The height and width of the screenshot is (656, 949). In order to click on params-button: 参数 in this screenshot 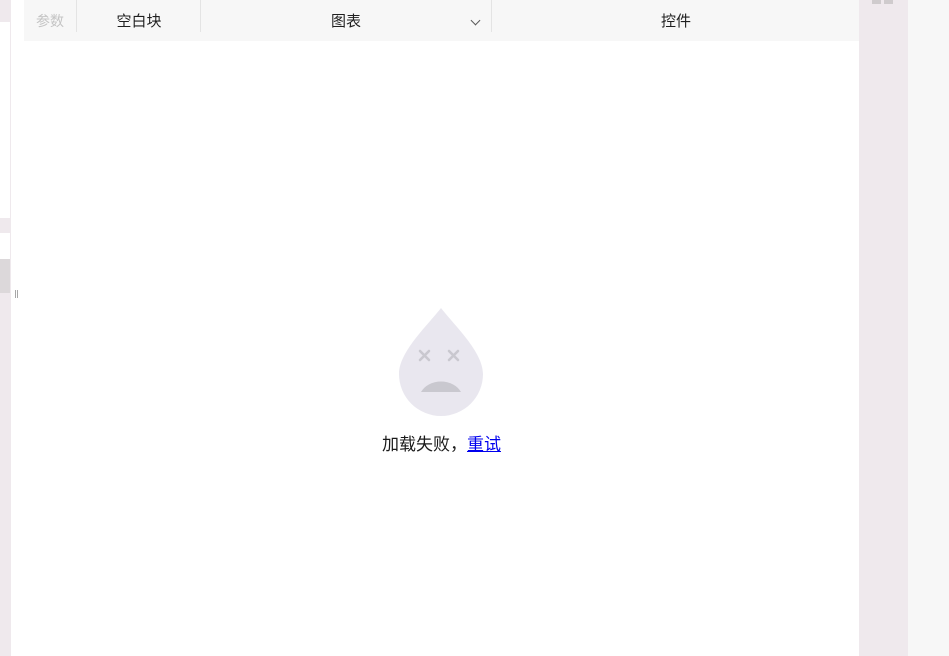, I will do `click(50, 20)`.